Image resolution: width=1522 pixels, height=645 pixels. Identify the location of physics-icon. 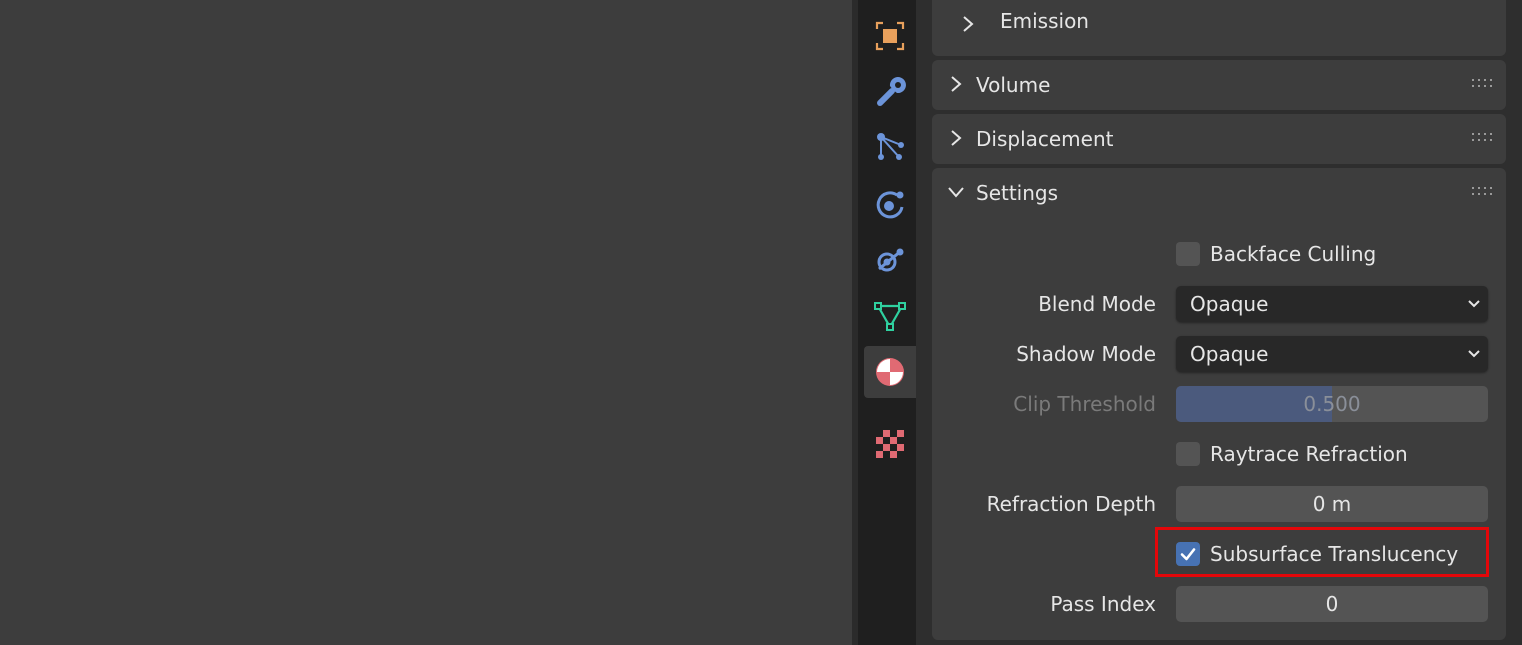
(890, 205).